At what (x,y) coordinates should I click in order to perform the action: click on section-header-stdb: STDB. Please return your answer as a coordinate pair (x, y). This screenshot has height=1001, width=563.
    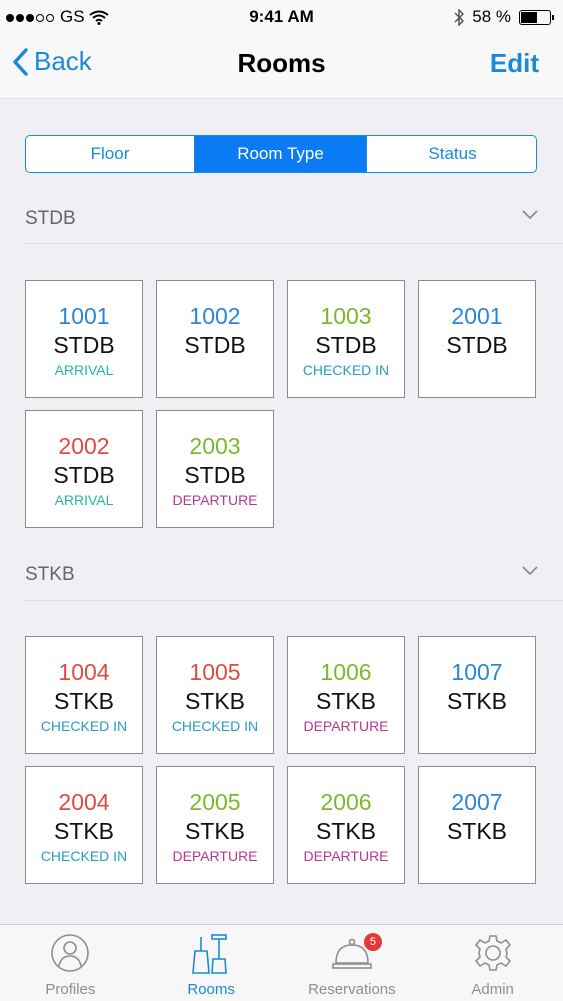
    Looking at the image, I should click on (284, 220).